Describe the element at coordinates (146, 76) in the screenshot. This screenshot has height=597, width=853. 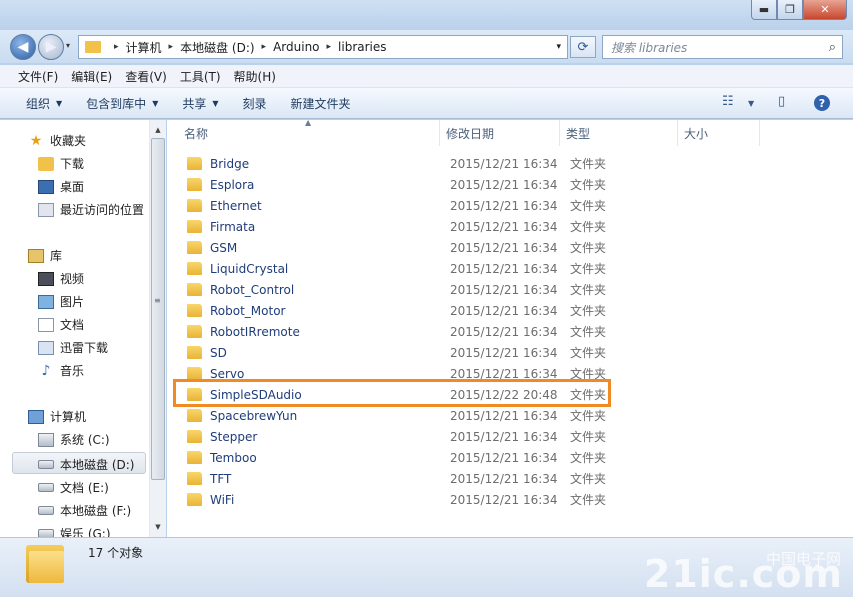
I see `menu-view: 查看(V)` at that location.